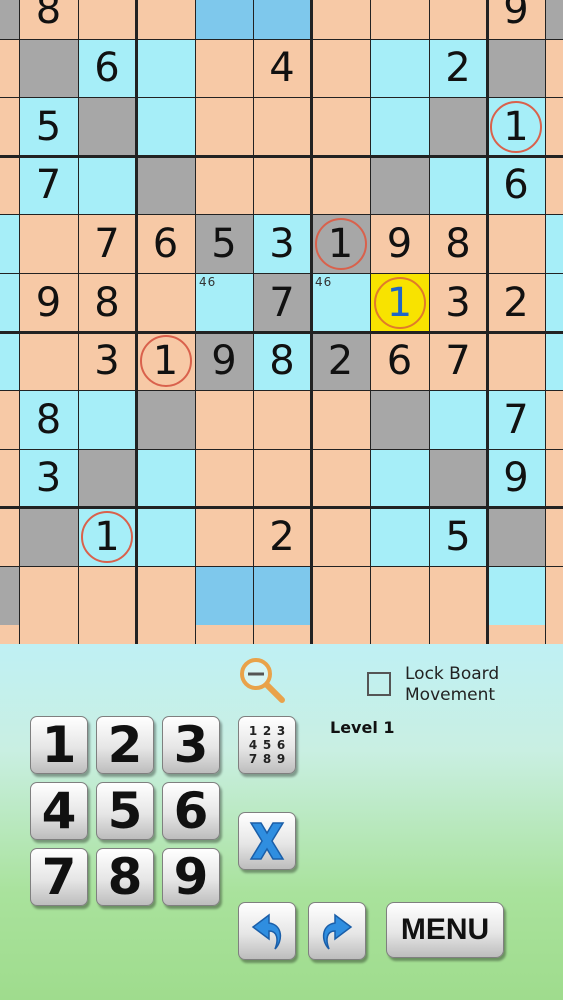 This screenshot has width=563, height=1000. What do you see at coordinates (191, 877) in the screenshot?
I see `number-key-9: 9` at bounding box center [191, 877].